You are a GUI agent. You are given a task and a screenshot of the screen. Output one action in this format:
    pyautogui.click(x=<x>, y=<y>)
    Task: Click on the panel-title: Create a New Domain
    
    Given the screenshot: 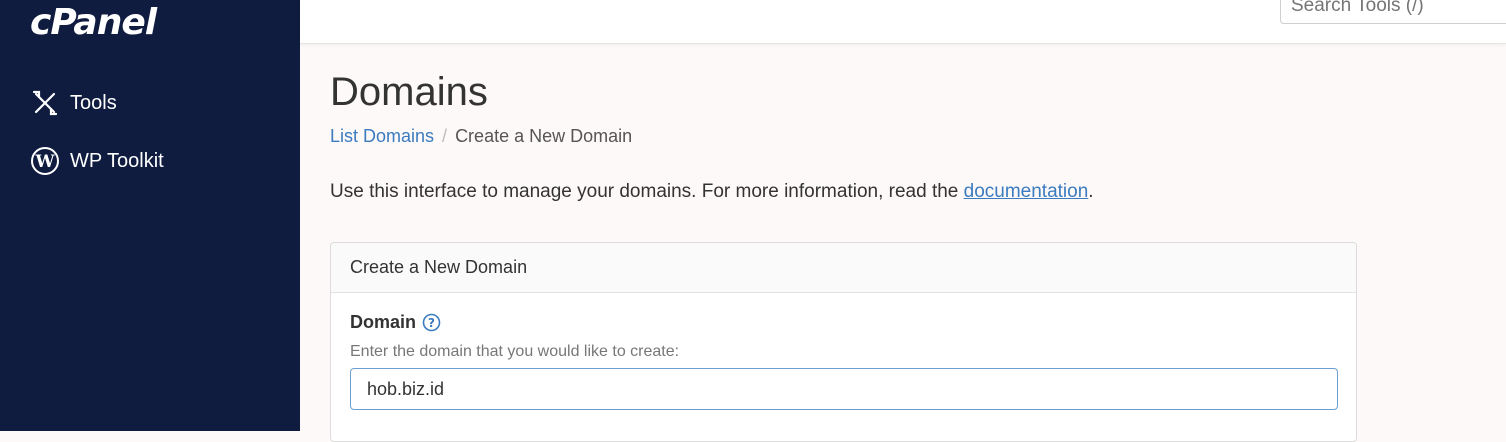 What is the action you would take?
    pyautogui.click(x=843, y=268)
    